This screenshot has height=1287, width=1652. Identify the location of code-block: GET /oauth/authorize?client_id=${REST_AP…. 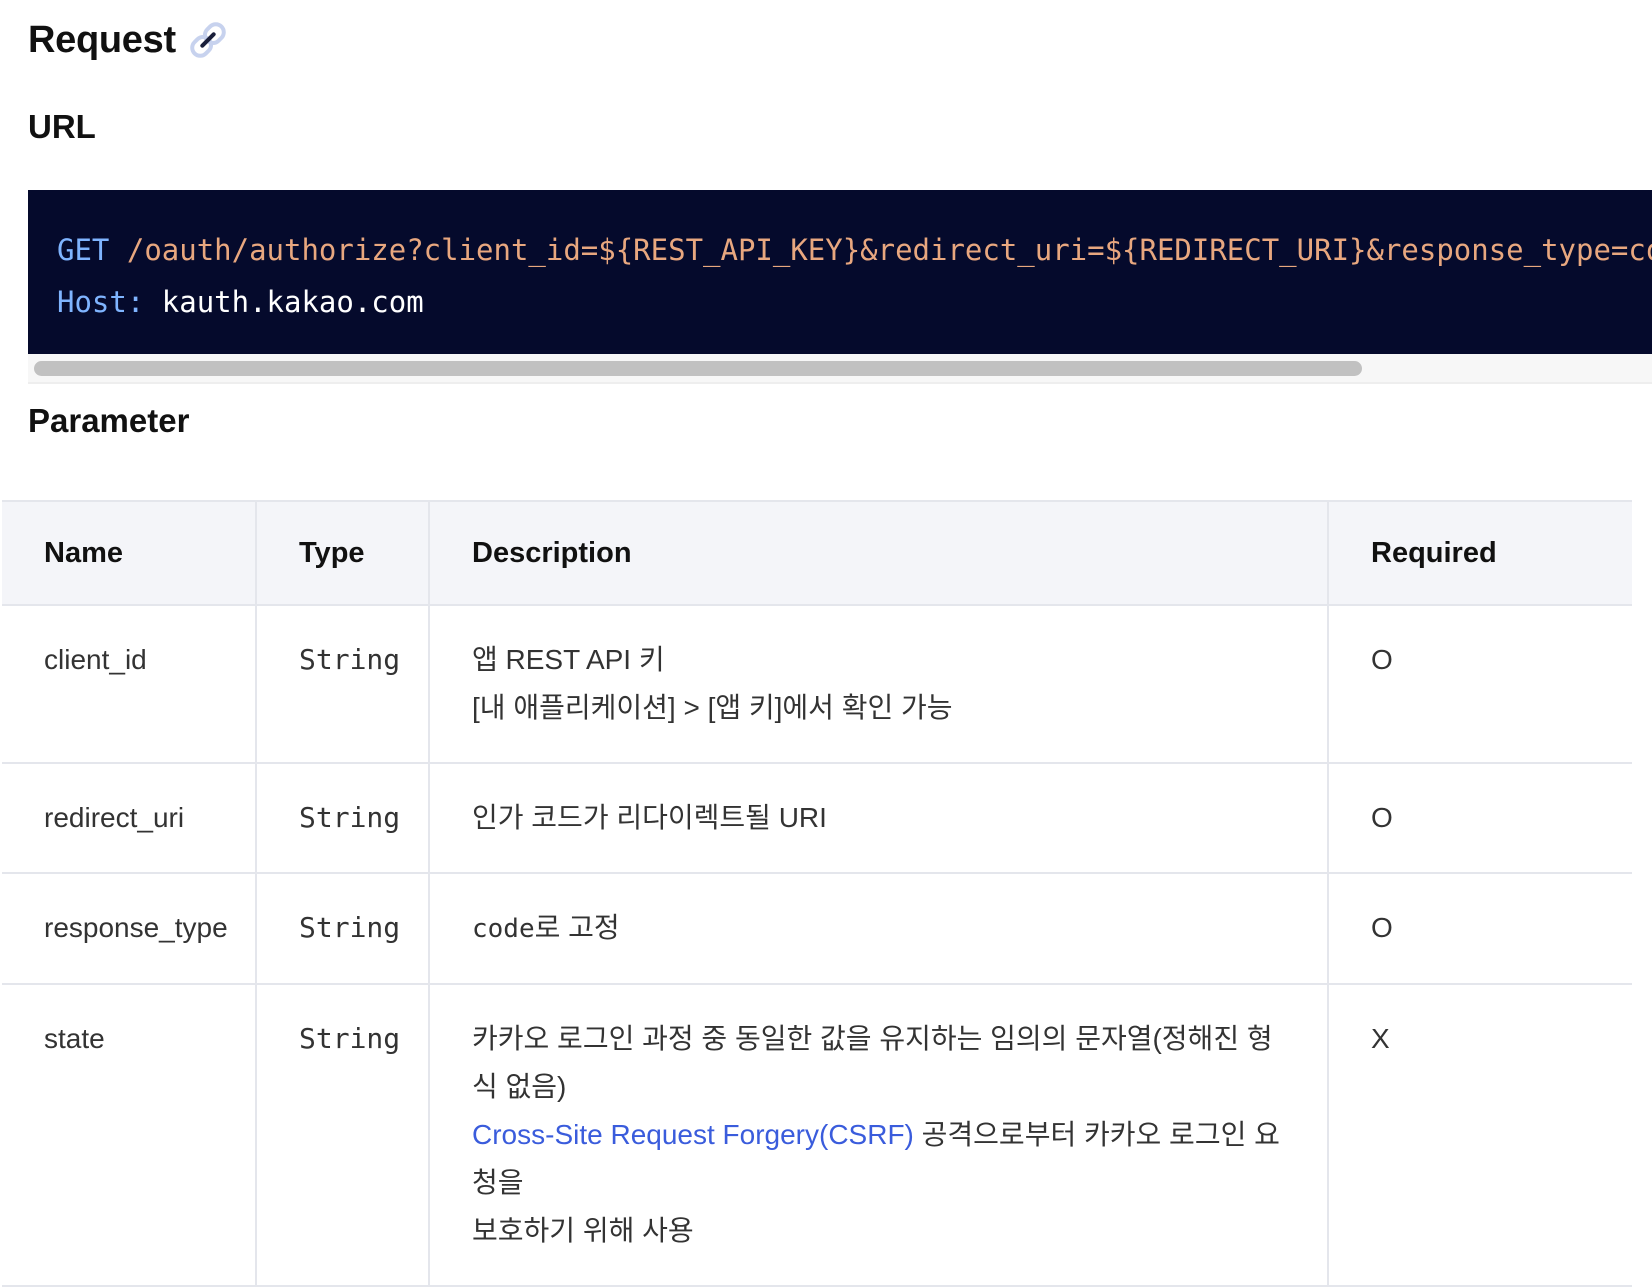
(840, 272).